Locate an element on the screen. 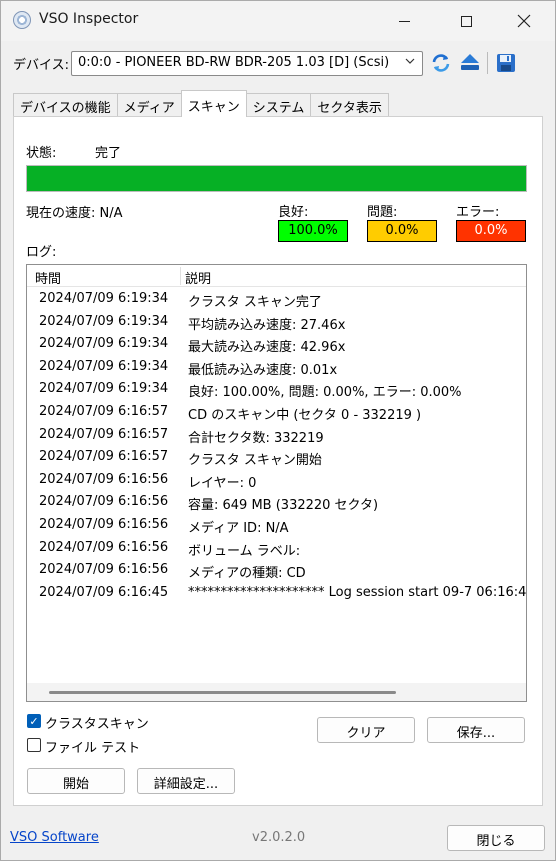 This screenshot has height=861, width=556. horizontal-scrollbar is located at coordinates (276, 692).